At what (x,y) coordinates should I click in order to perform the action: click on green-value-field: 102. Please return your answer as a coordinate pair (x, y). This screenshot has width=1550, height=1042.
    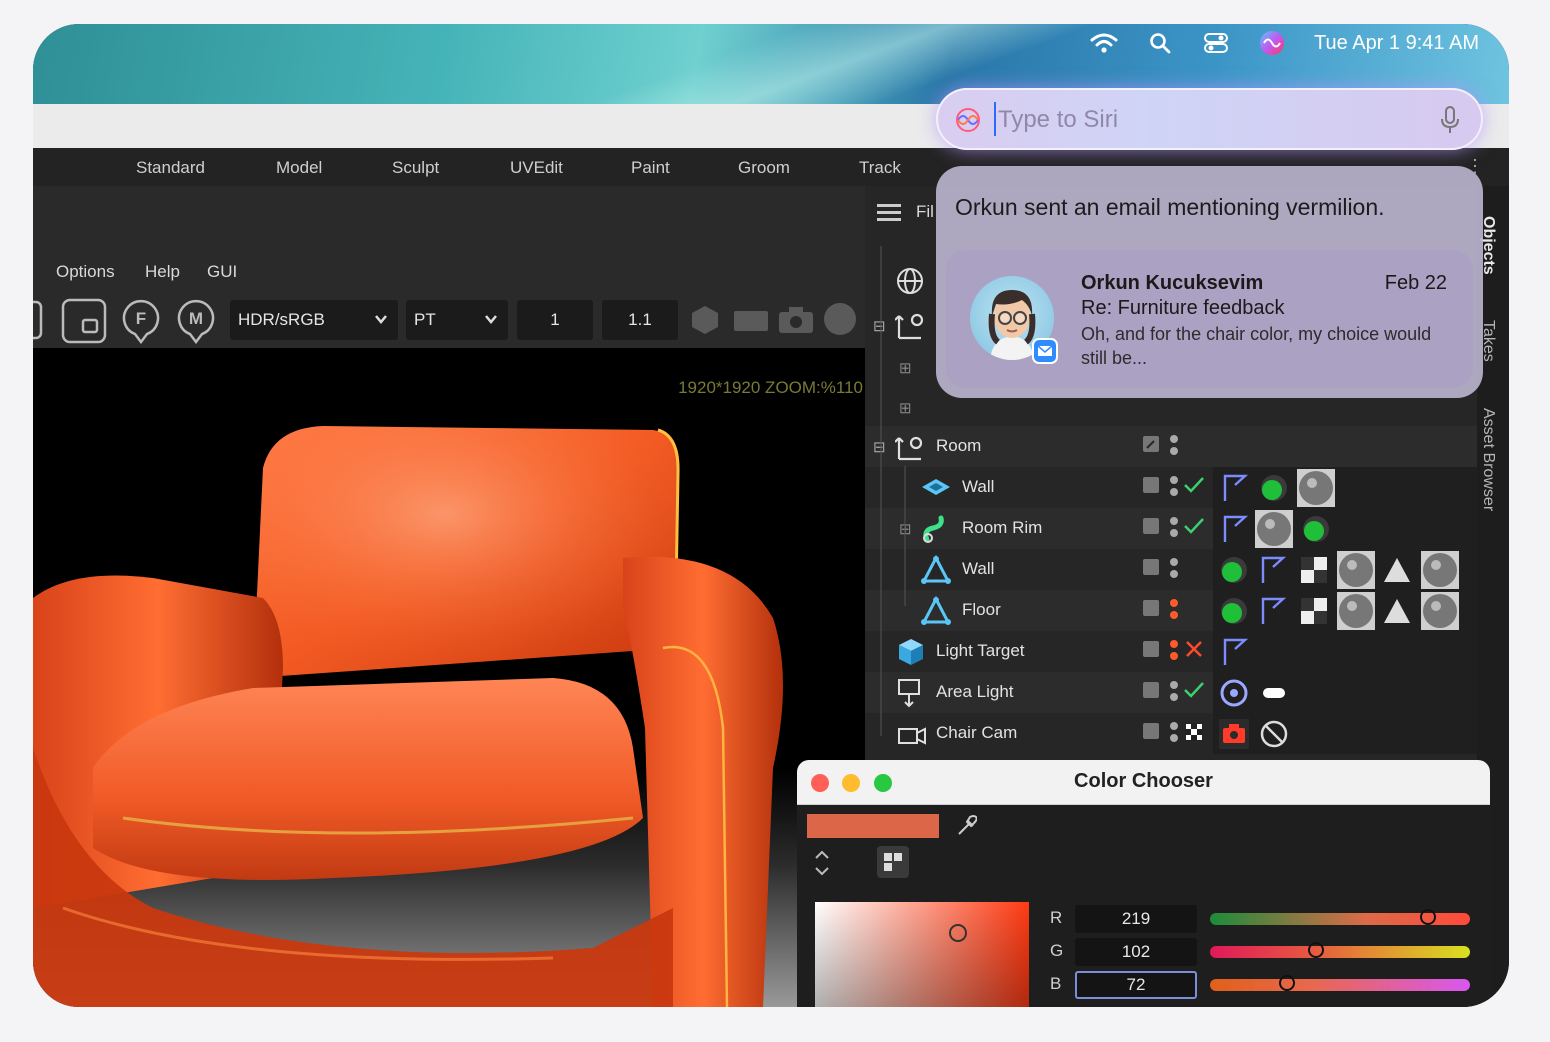
    Looking at the image, I should click on (1136, 952).